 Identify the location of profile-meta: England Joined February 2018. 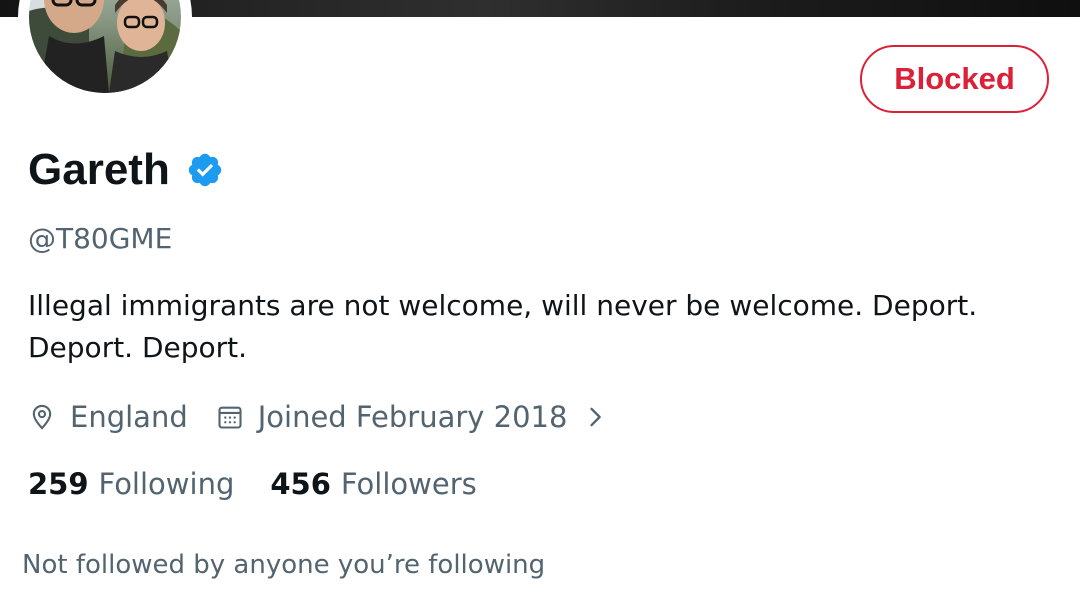
(318, 417).